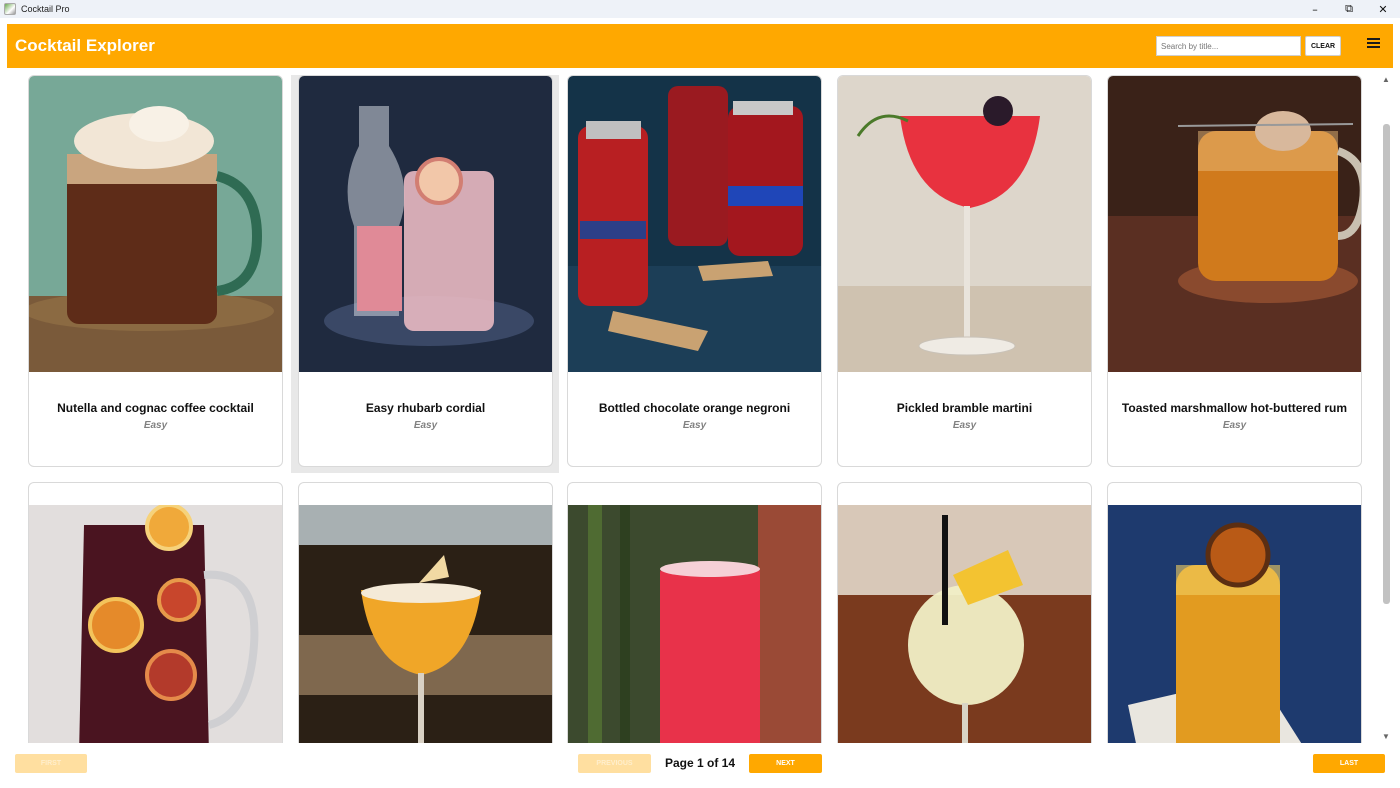 This screenshot has height=788, width=1400. I want to click on restore-button: ⧉, so click(1349, 9).